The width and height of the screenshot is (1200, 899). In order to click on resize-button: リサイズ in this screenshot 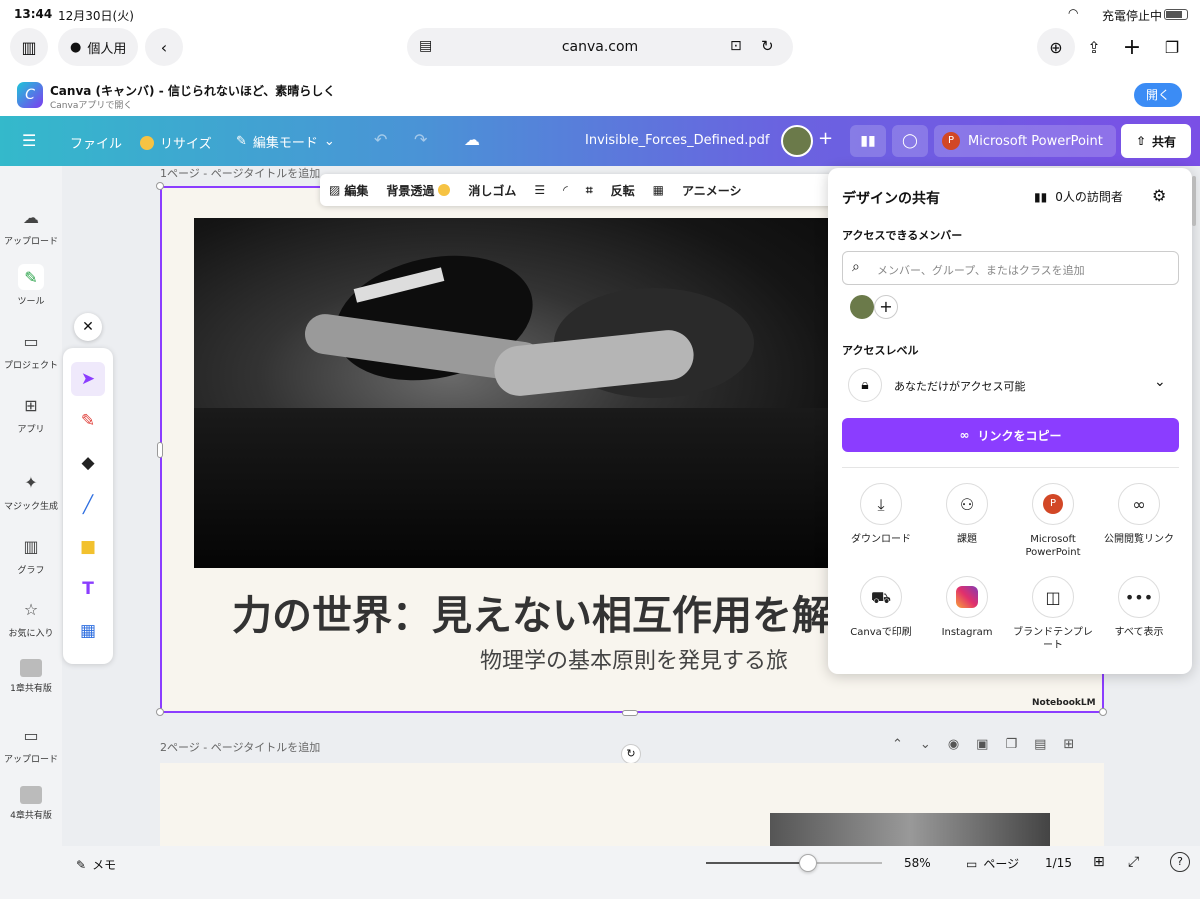, I will do `click(176, 142)`.